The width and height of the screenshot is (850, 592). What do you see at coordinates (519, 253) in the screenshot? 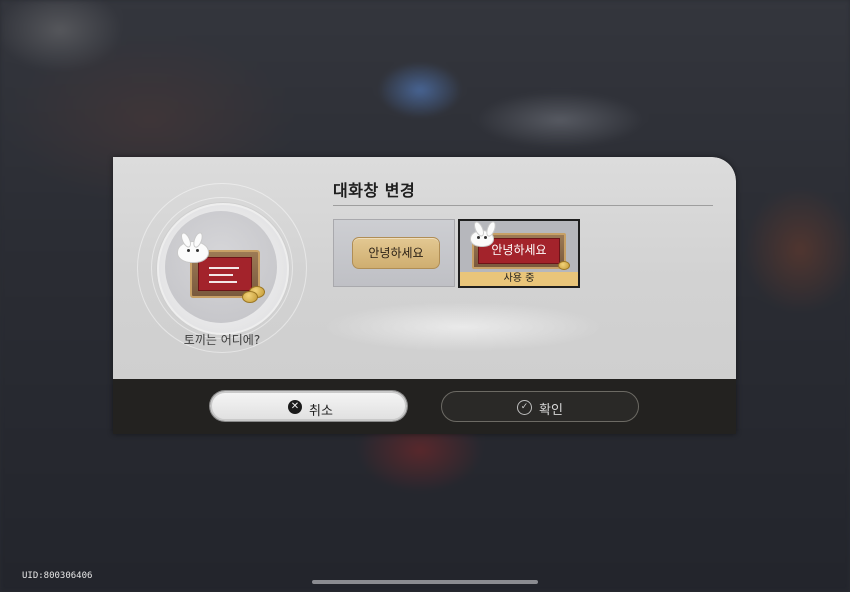
I see `chat-bubble-option-red-board: 안녕하세요 사용 중` at bounding box center [519, 253].